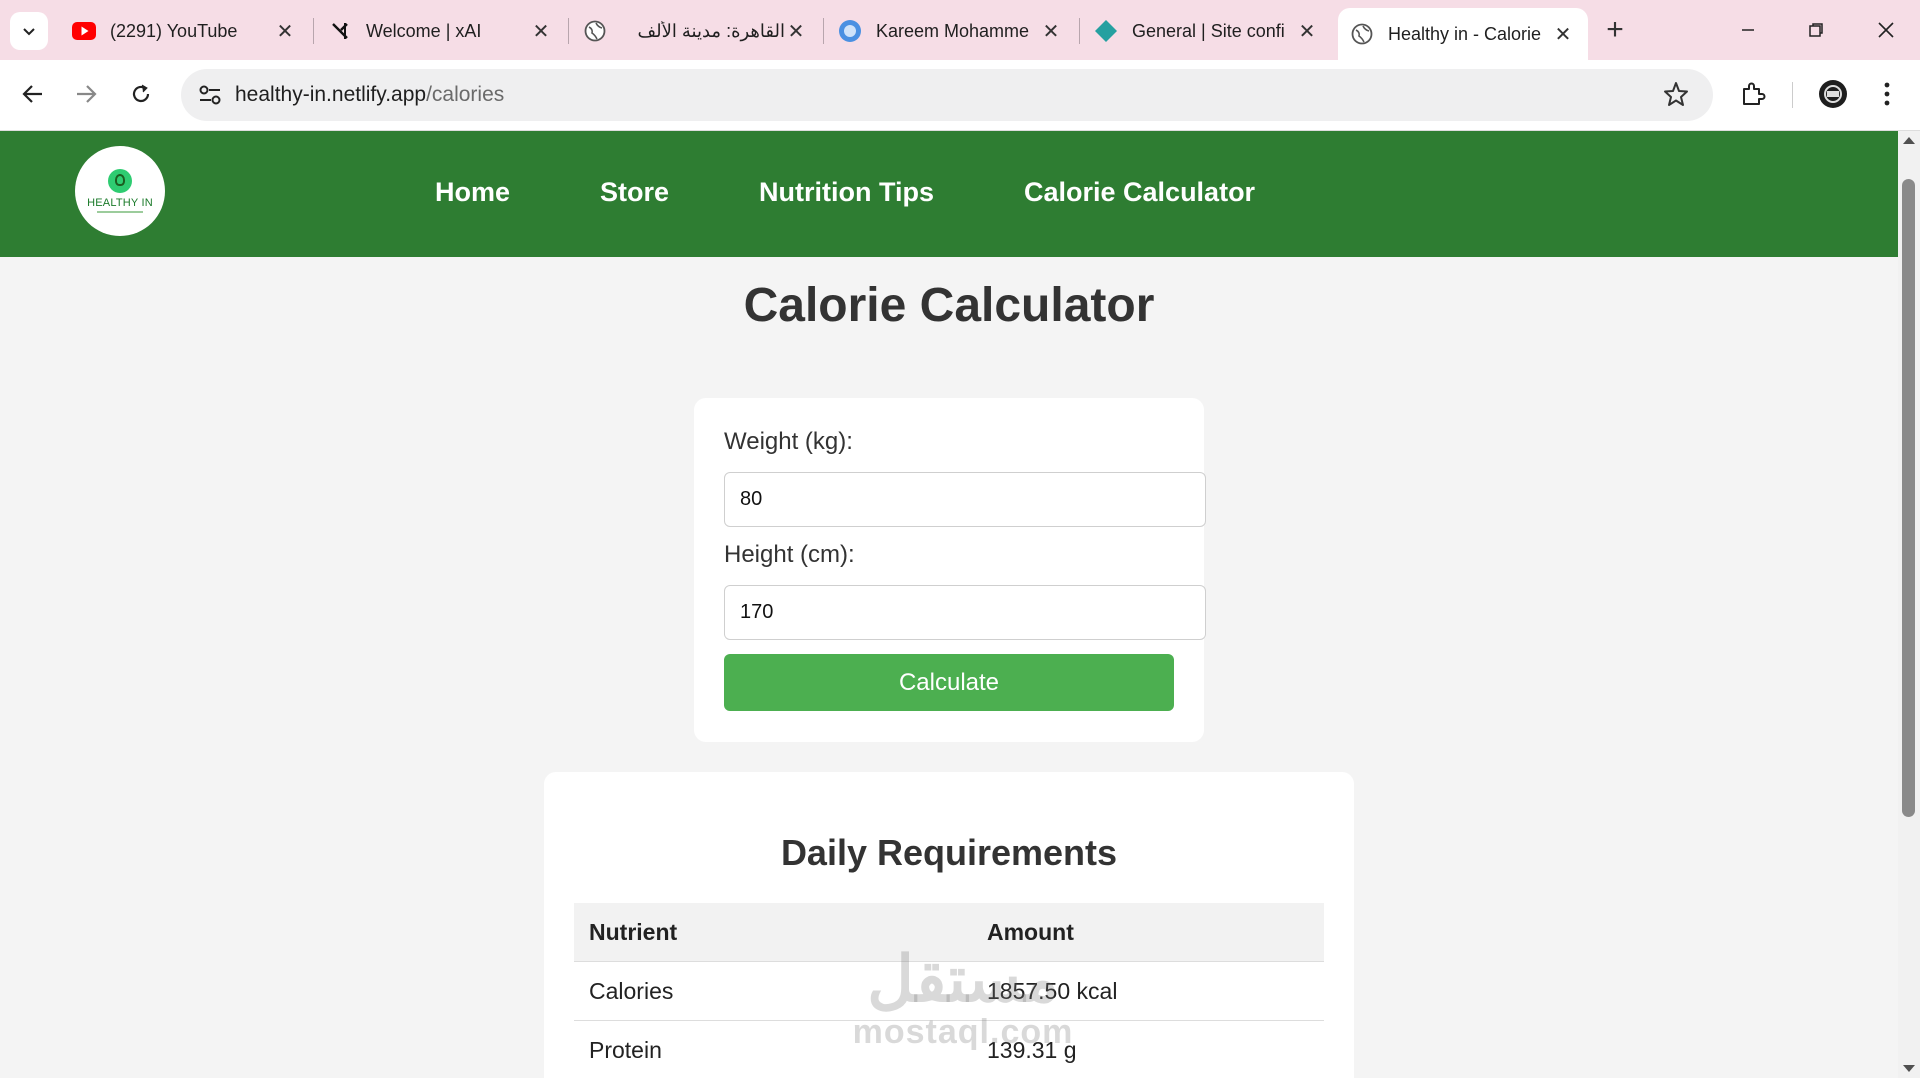  What do you see at coordinates (331, 94) in the screenshot?
I see `url-host: healthy-in.netlify.app` at bounding box center [331, 94].